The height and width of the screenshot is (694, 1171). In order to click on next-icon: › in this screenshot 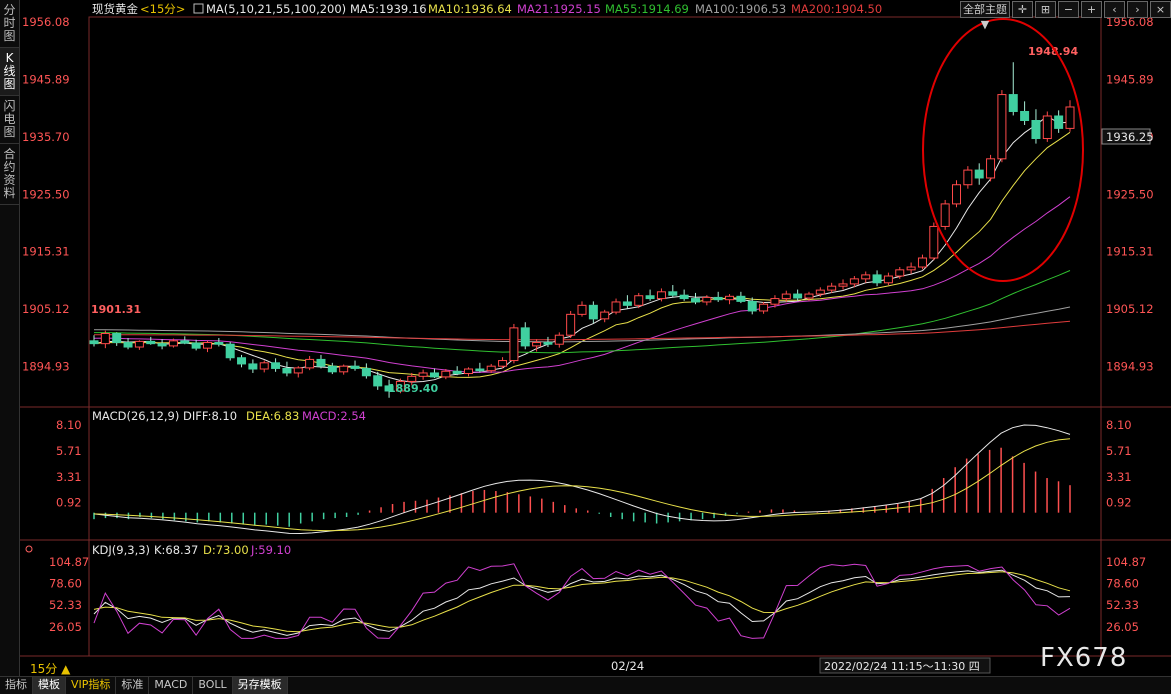, I will do `click(1137, 9)`.